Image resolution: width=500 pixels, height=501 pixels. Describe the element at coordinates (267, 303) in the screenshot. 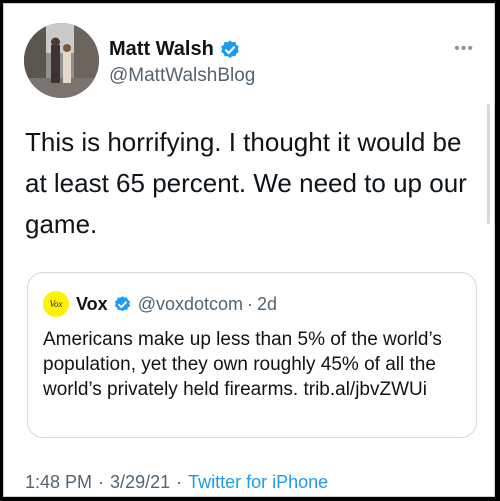

I see `quoted-timestamp: 2d` at that location.